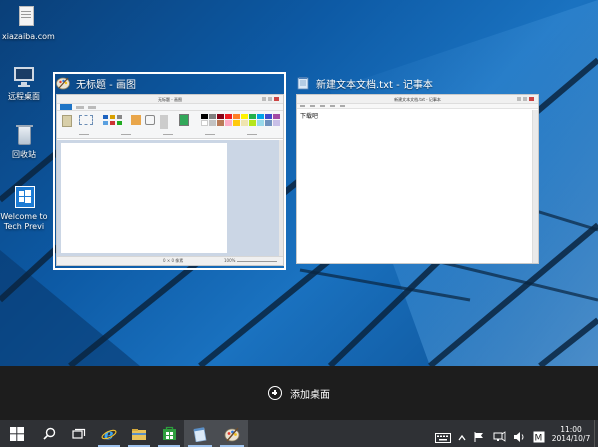  I want to click on store-button, so click(169, 433).